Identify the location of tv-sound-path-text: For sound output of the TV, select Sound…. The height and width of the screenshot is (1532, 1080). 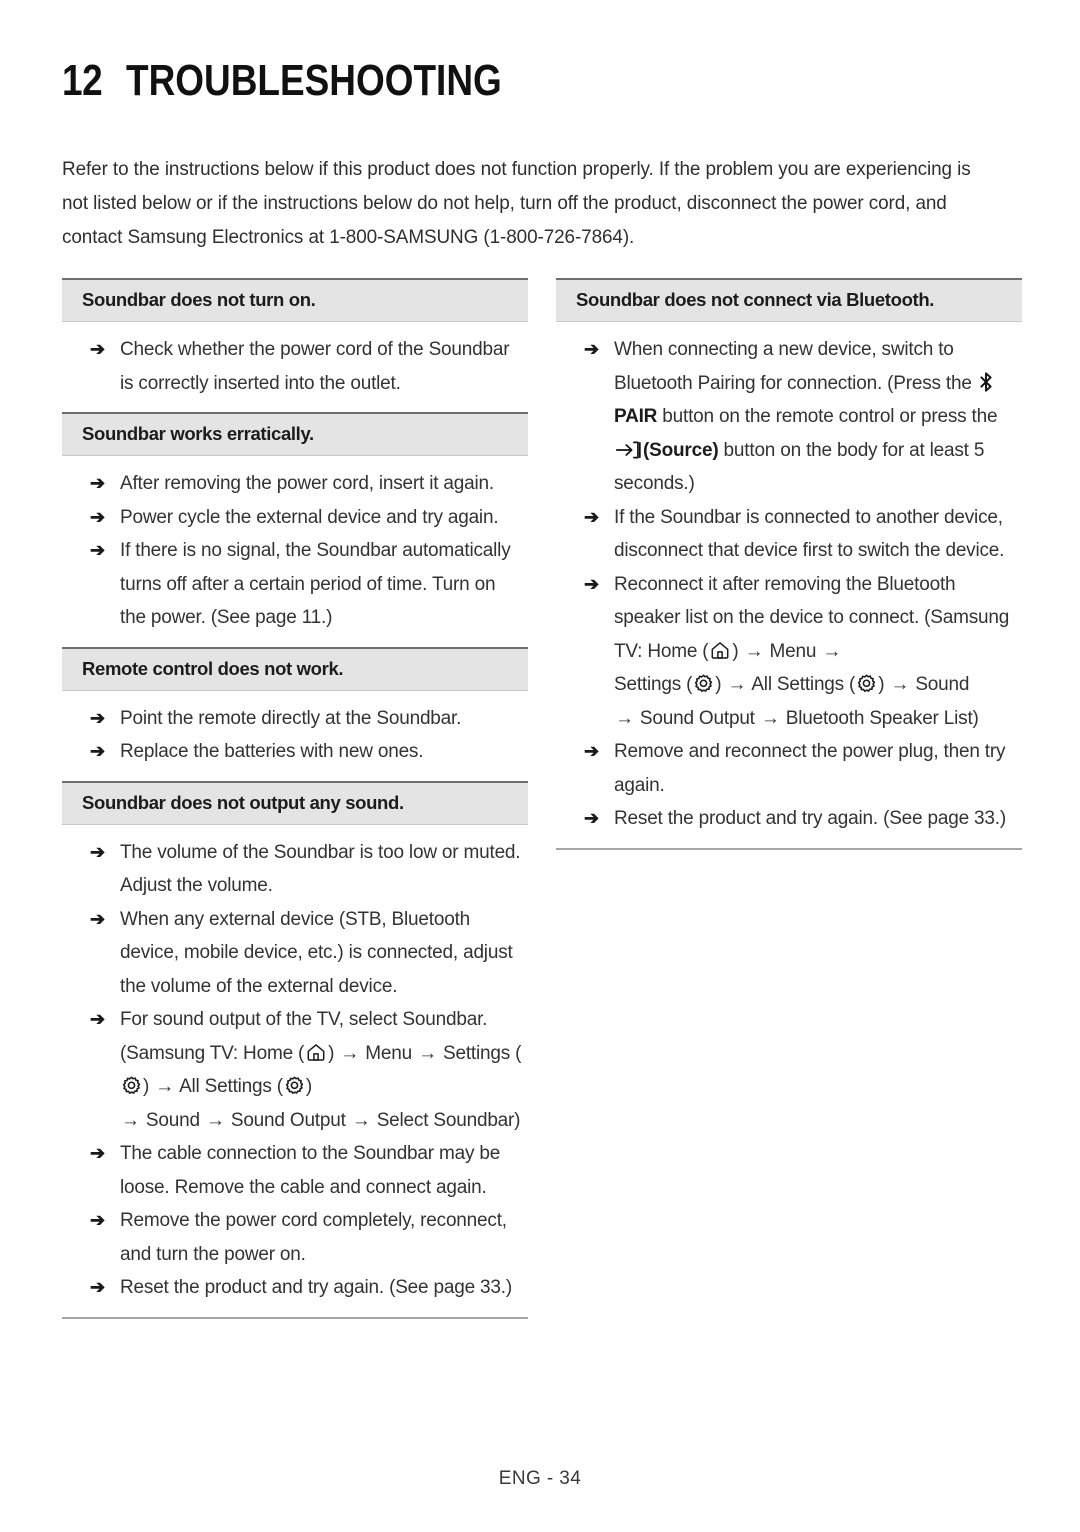
(321, 1070).